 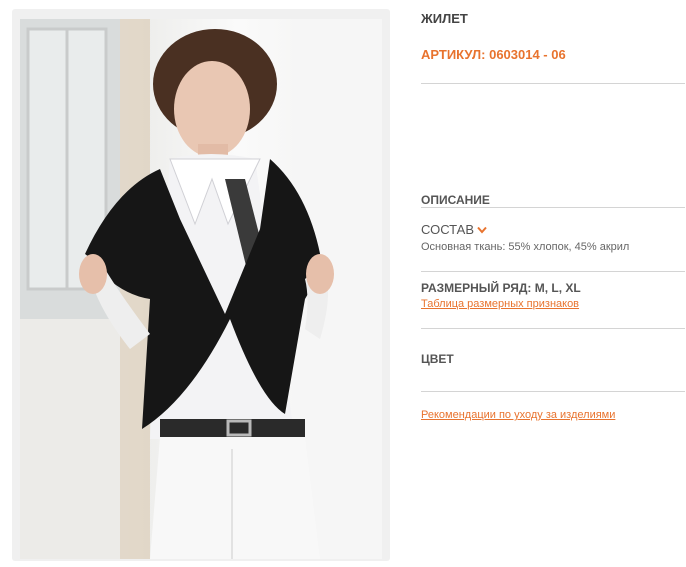 I want to click on description-heading: ОПИСАНИЕ, so click(x=455, y=200).